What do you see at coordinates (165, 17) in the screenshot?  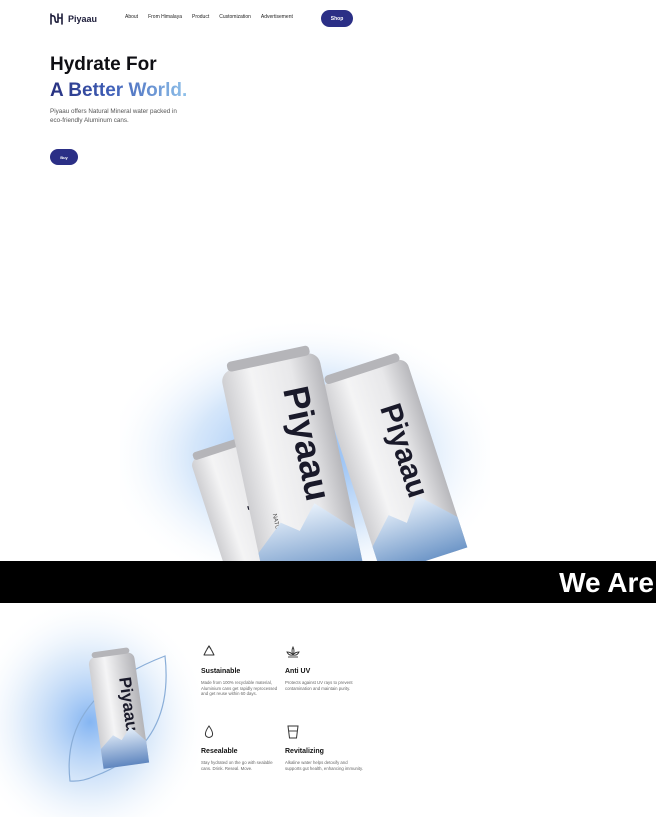 I see `nav-link-from-himalaya: From Himalaya` at bounding box center [165, 17].